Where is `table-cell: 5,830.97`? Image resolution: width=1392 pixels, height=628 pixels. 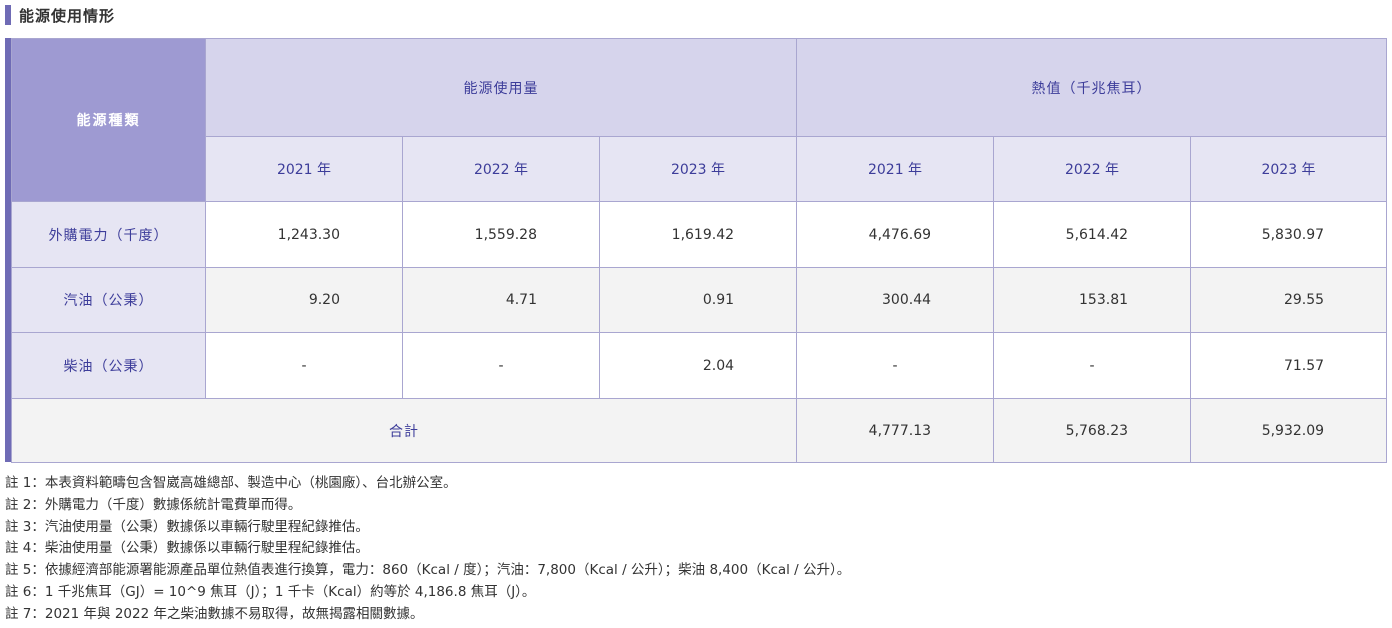 table-cell: 5,830.97 is located at coordinates (1289, 234).